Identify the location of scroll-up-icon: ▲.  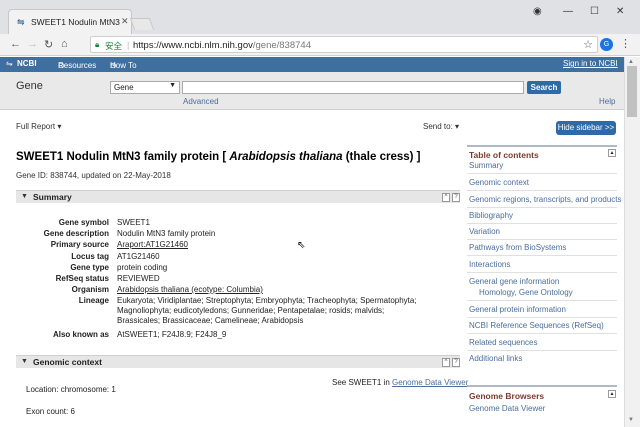
(631, 62).